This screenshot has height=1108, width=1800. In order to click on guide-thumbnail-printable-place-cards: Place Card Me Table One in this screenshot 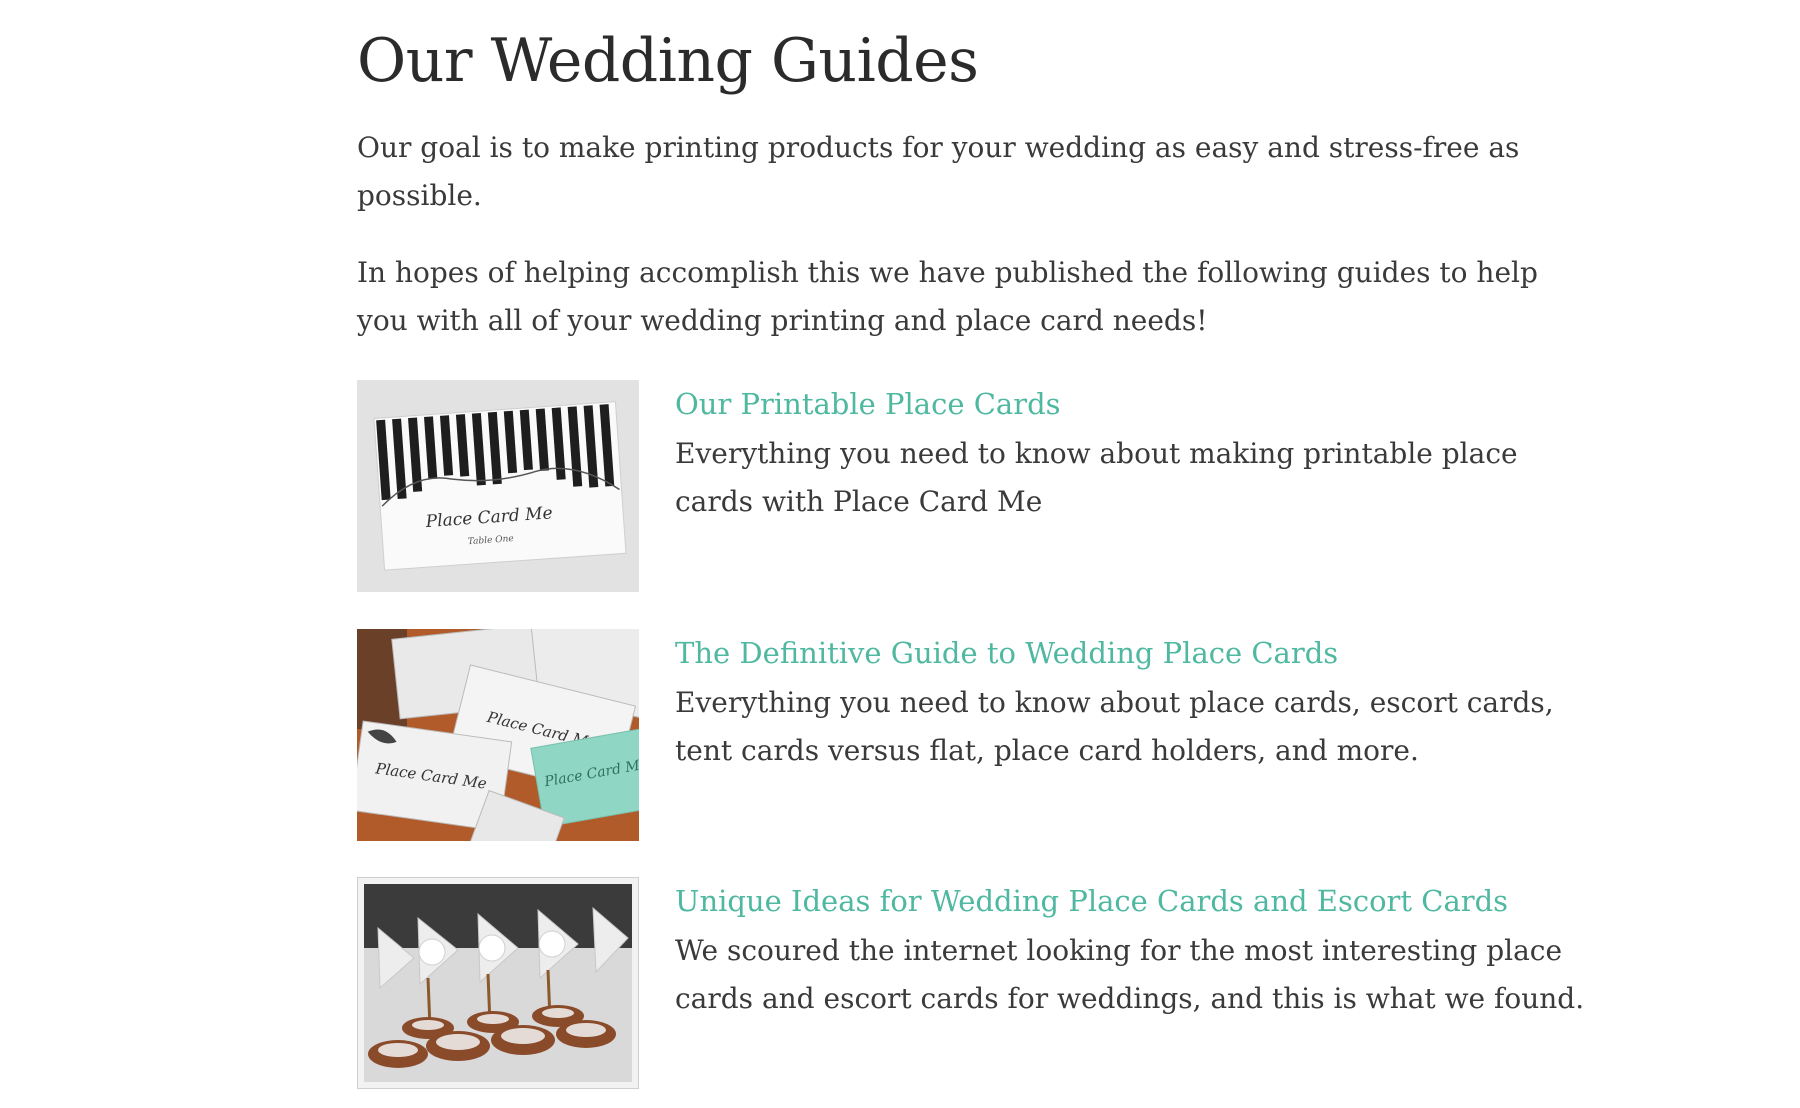, I will do `click(498, 486)`.